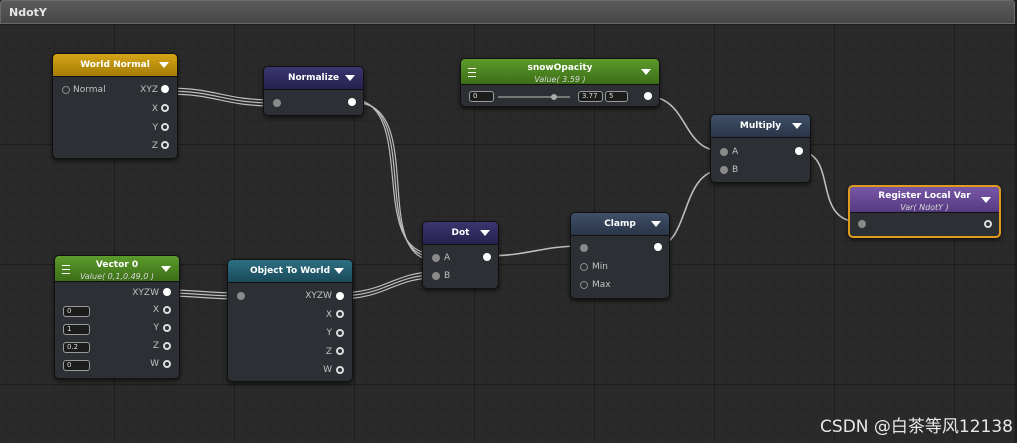 Image resolution: width=1017 pixels, height=443 pixels. What do you see at coordinates (447, 258) in the screenshot?
I see `input-label: A` at bounding box center [447, 258].